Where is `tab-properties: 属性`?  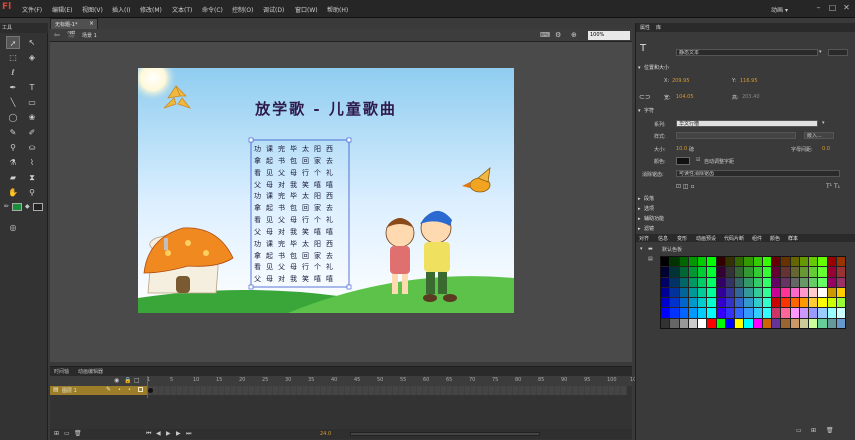
tab-properties: 属性 is located at coordinates (645, 27).